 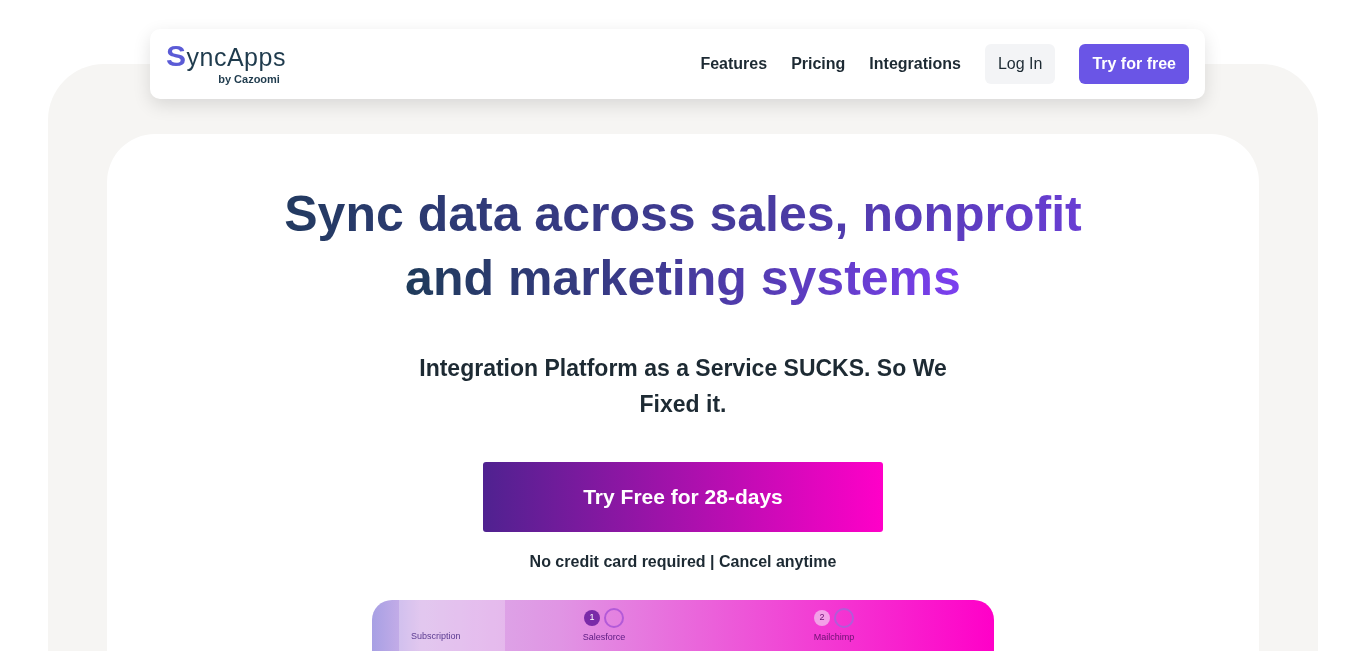 I want to click on try-free-button: Try for free, so click(x=1134, y=64).